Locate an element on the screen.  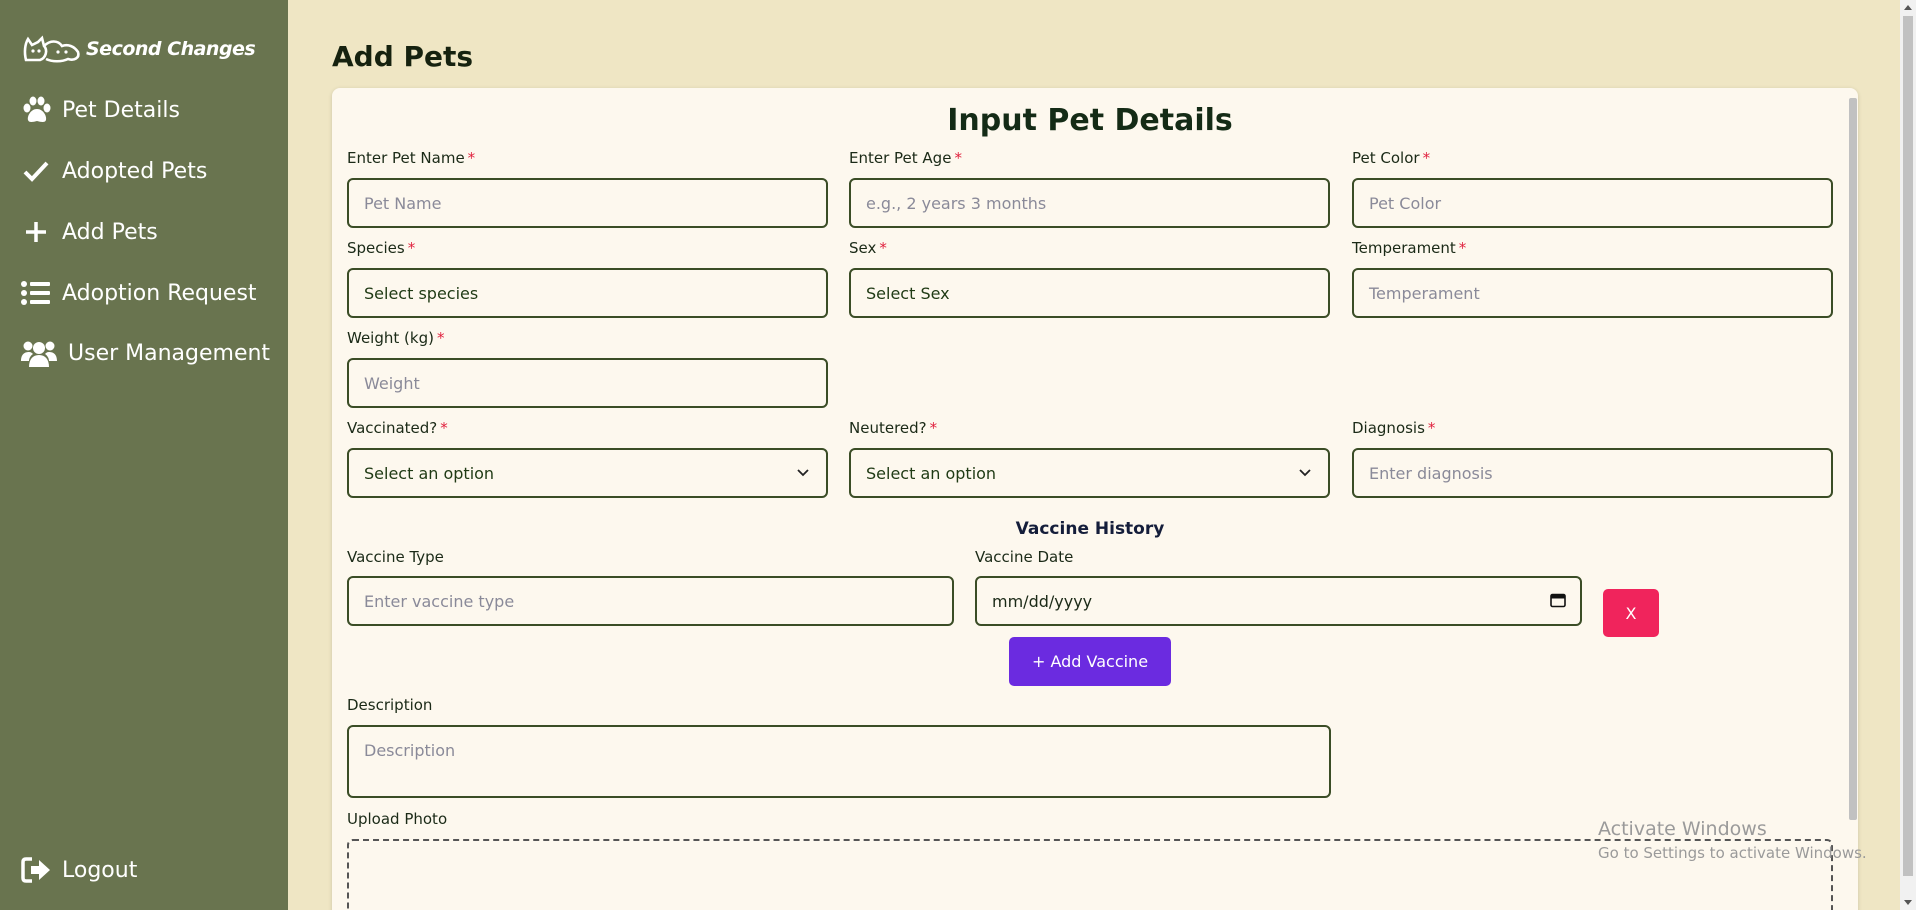
weight-input: Weight is located at coordinates (587, 383).